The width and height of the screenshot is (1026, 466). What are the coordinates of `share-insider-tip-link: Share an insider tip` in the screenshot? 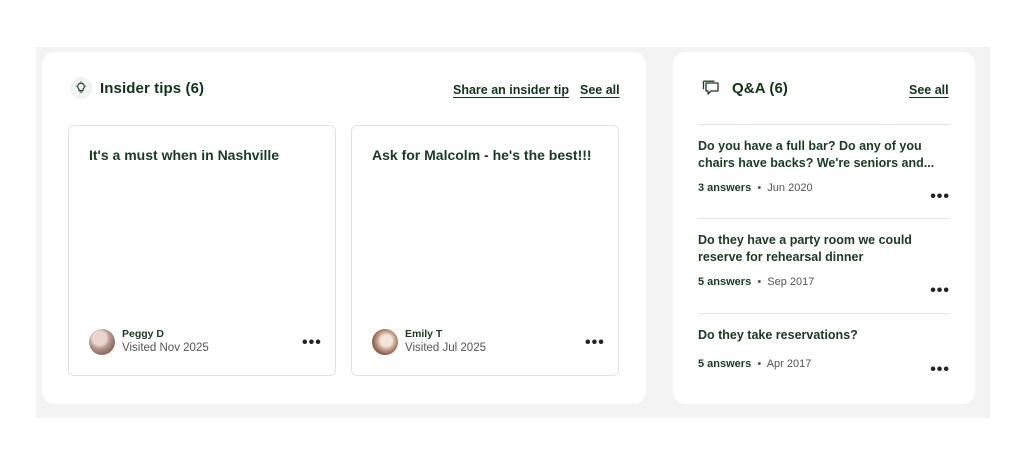 It's located at (511, 90).